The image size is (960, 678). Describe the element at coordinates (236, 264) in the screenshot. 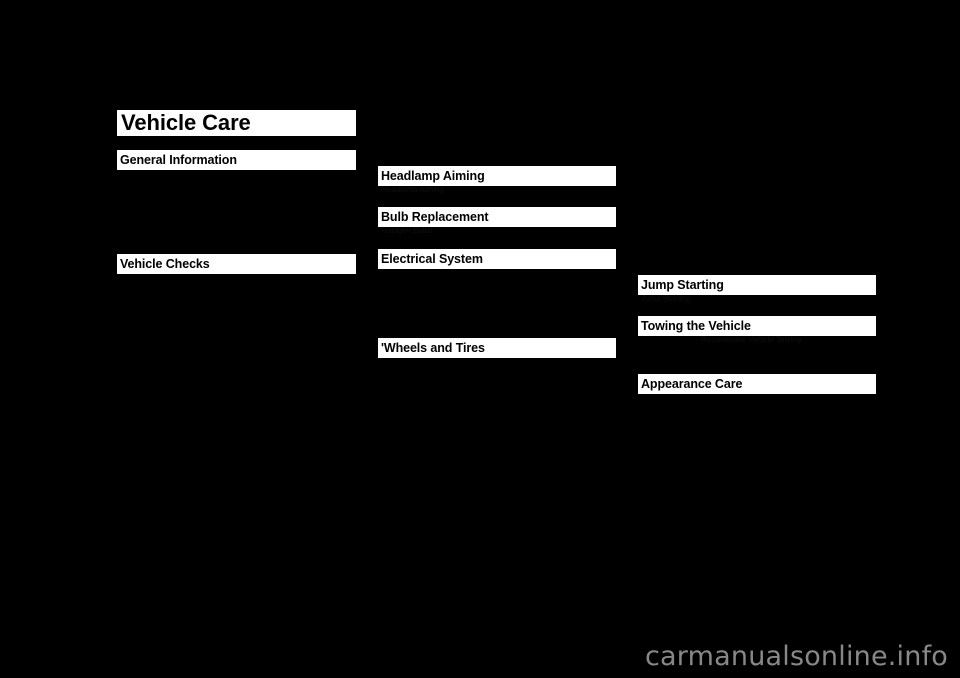

I see `section-heading-vehicle-checks: Vehicle Checks` at that location.